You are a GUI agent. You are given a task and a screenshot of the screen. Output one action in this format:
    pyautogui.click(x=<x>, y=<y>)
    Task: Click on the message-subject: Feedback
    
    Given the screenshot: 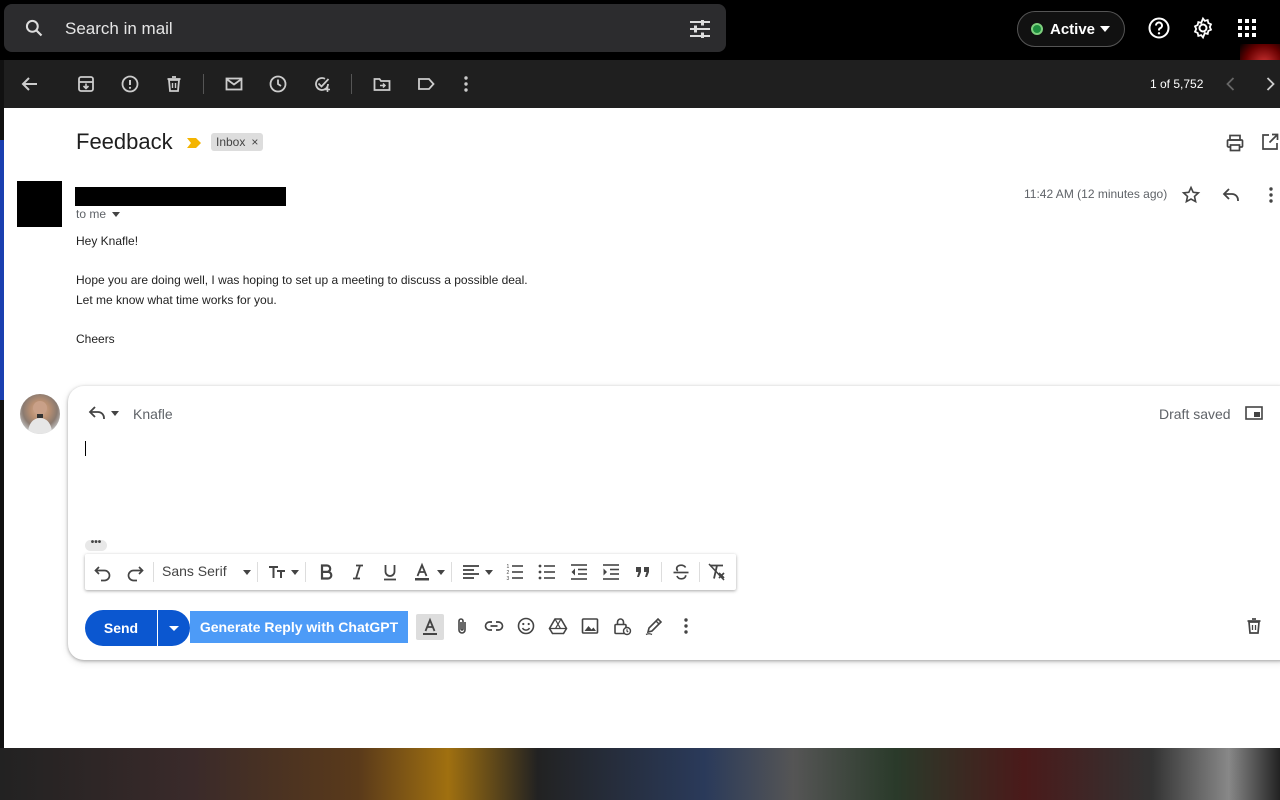 What is the action you would take?
    pyautogui.click(x=124, y=141)
    